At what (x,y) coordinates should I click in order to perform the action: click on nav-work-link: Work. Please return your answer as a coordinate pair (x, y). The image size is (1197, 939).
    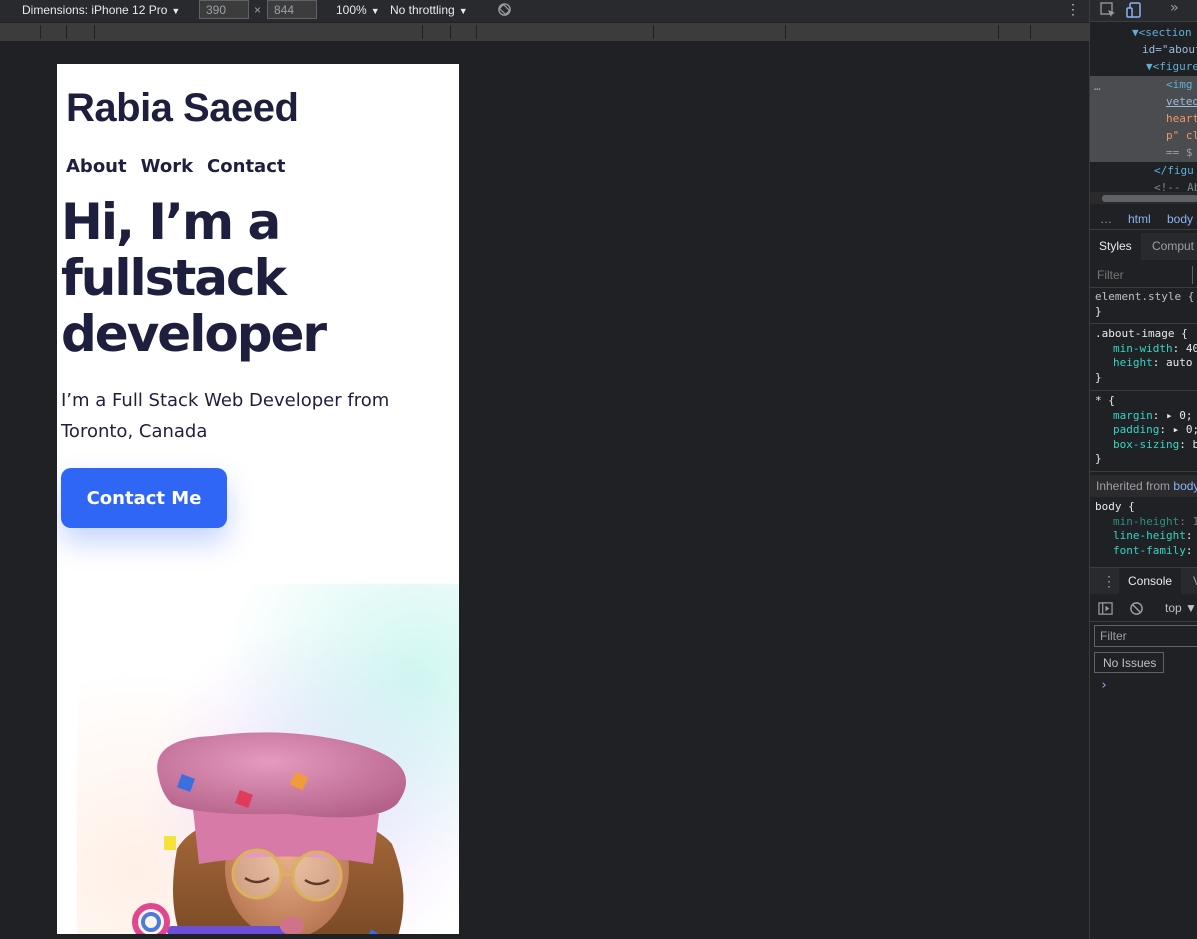
    Looking at the image, I should click on (167, 166).